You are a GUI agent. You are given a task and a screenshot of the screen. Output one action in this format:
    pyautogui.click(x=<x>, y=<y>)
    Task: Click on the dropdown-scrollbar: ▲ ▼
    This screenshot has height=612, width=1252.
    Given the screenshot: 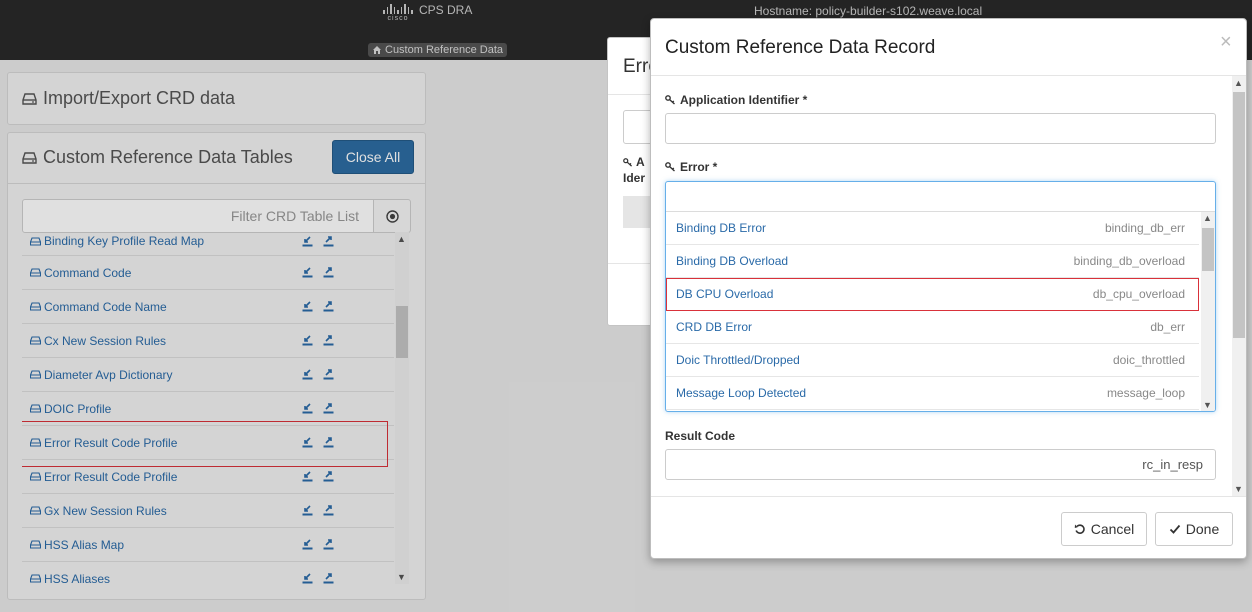 What is the action you would take?
    pyautogui.click(x=1208, y=311)
    